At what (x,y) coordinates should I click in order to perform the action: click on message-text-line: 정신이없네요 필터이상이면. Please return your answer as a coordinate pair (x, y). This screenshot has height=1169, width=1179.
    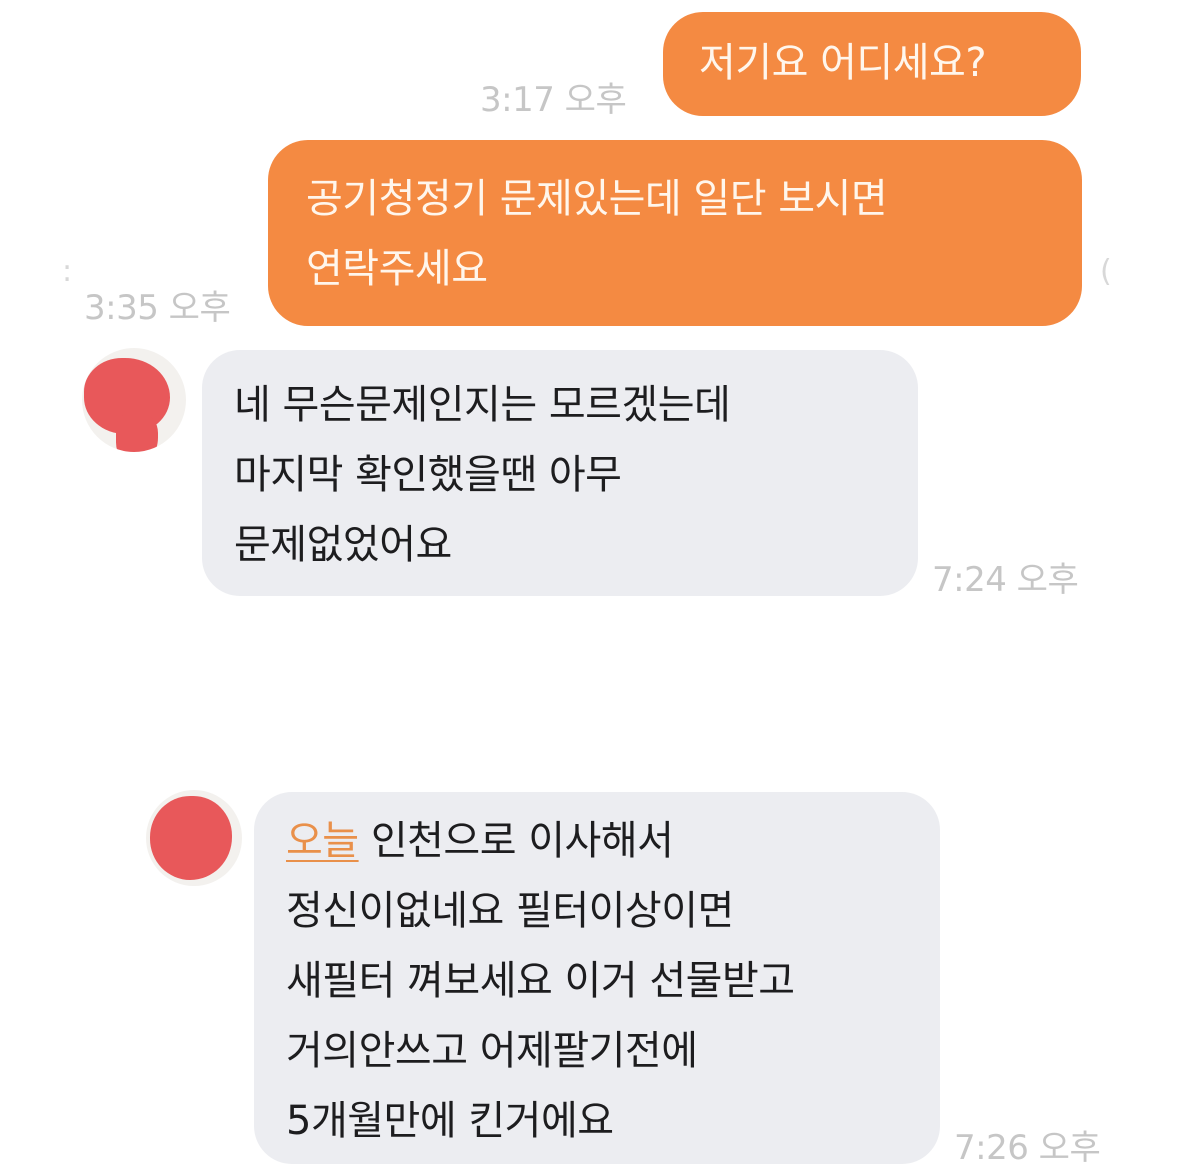
    Looking at the image, I should click on (510, 911).